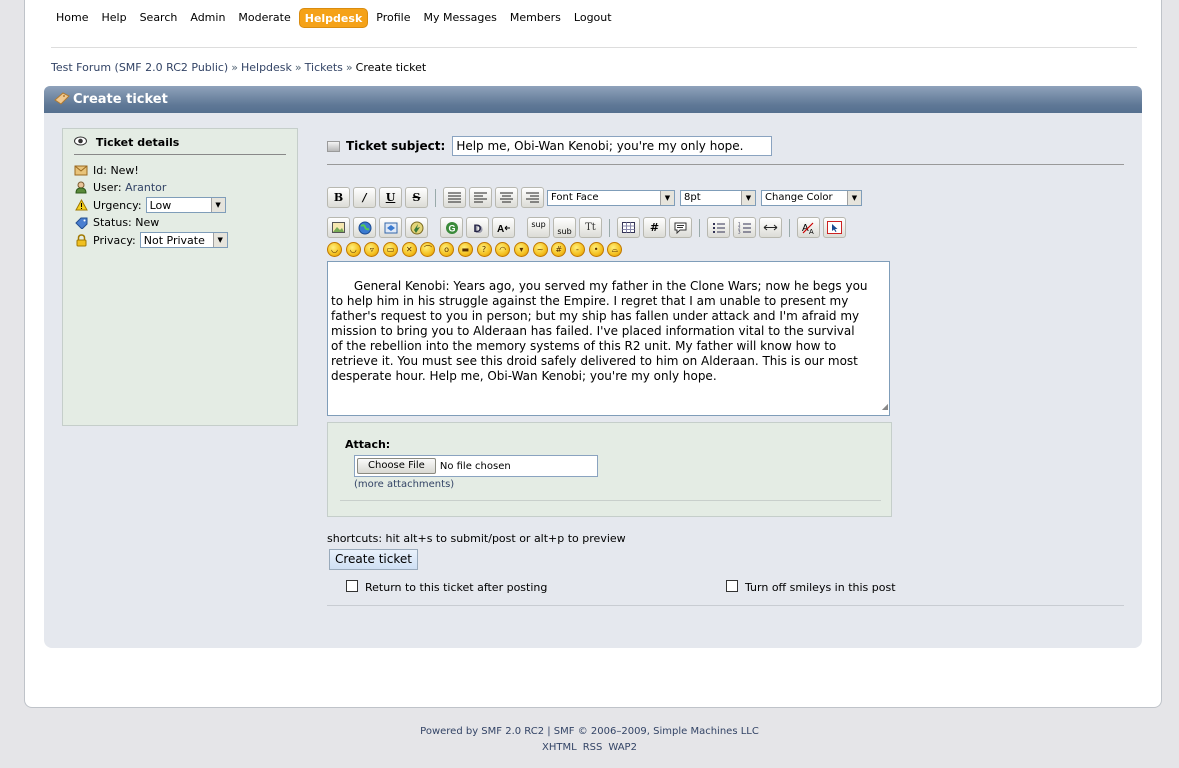  What do you see at coordinates (428, 249) in the screenshot?
I see `smiley-sad-icon: ⌒` at bounding box center [428, 249].